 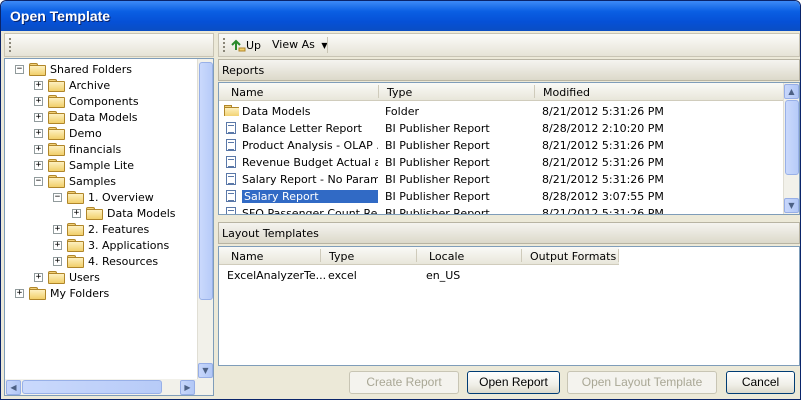 I want to click on report-icon, so click(x=231, y=162).